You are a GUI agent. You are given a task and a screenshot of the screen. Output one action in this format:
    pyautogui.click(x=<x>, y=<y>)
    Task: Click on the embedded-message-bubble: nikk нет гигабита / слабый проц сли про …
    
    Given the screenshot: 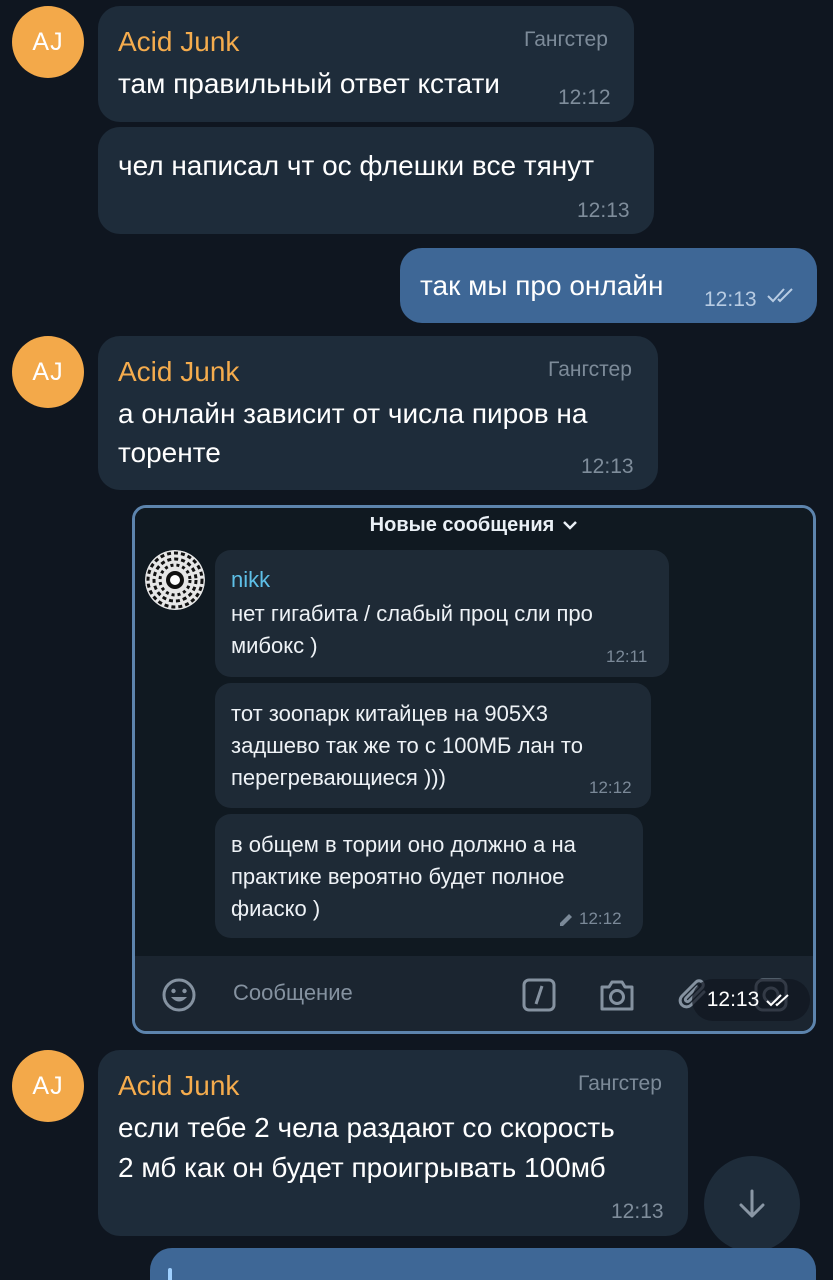 What is the action you would take?
    pyautogui.click(x=442, y=613)
    